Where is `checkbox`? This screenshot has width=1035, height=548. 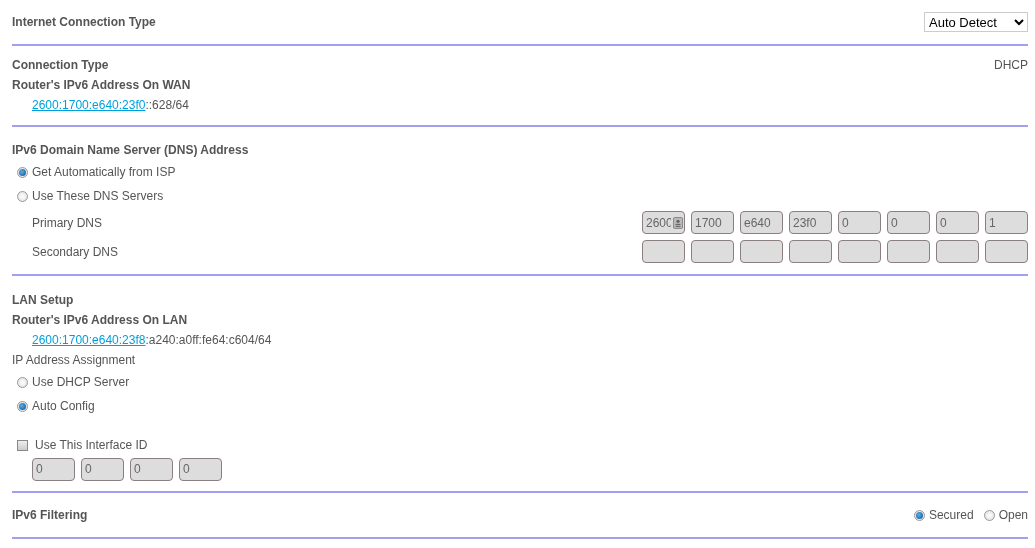
checkbox is located at coordinates (22, 445).